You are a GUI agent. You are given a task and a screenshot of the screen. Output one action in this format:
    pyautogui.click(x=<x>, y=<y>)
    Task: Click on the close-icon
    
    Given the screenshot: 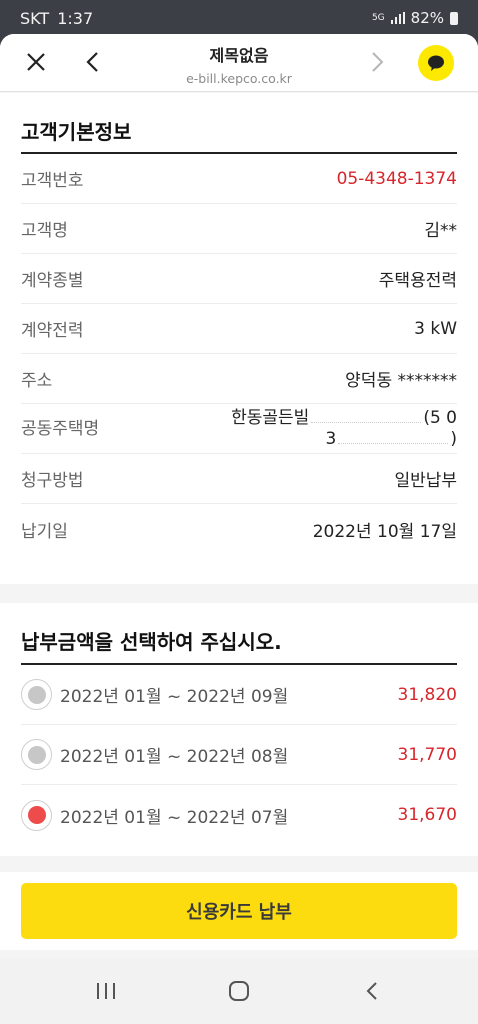 What is the action you would take?
    pyautogui.click(x=36, y=62)
    